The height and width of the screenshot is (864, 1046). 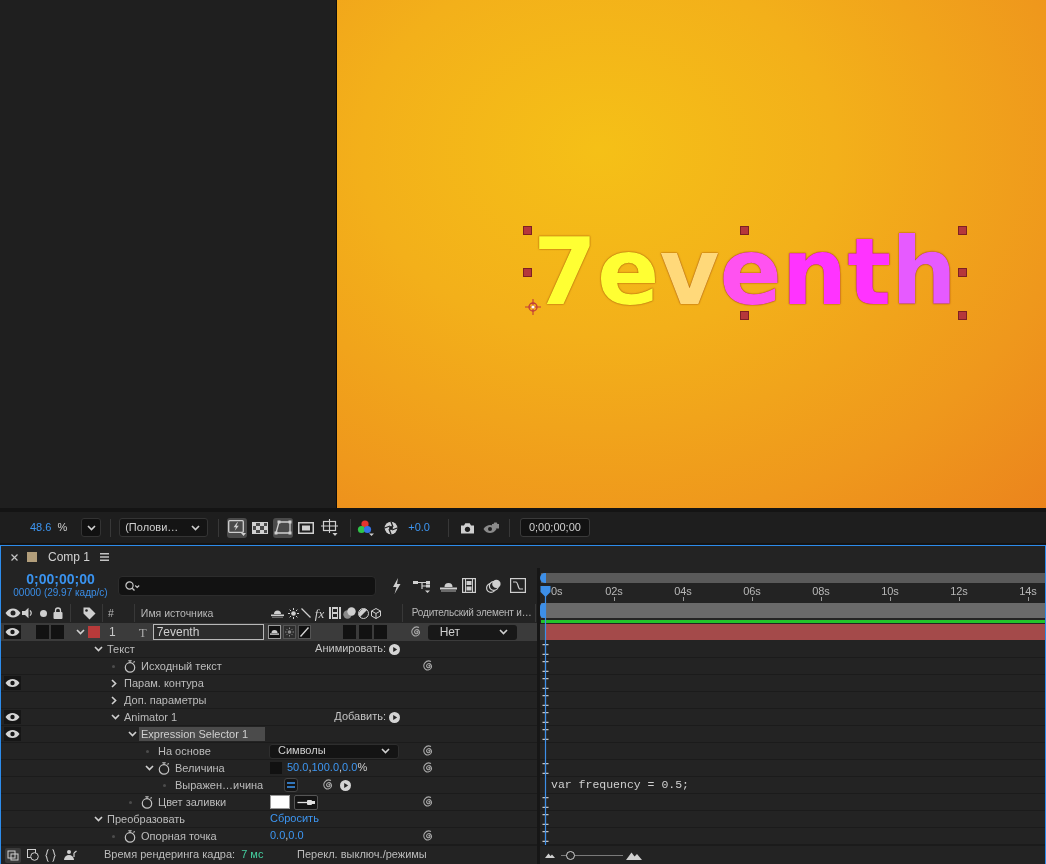 What do you see at coordinates (391, 527) in the screenshot?
I see `aperture-icon` at bounding box center [391, 527].